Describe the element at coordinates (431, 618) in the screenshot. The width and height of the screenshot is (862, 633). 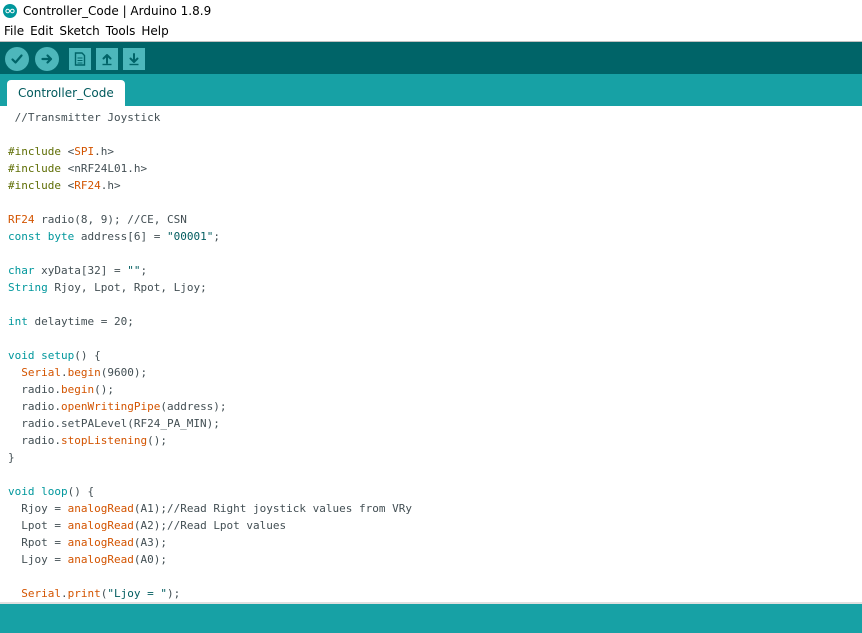
I see `status-bar` at that location.